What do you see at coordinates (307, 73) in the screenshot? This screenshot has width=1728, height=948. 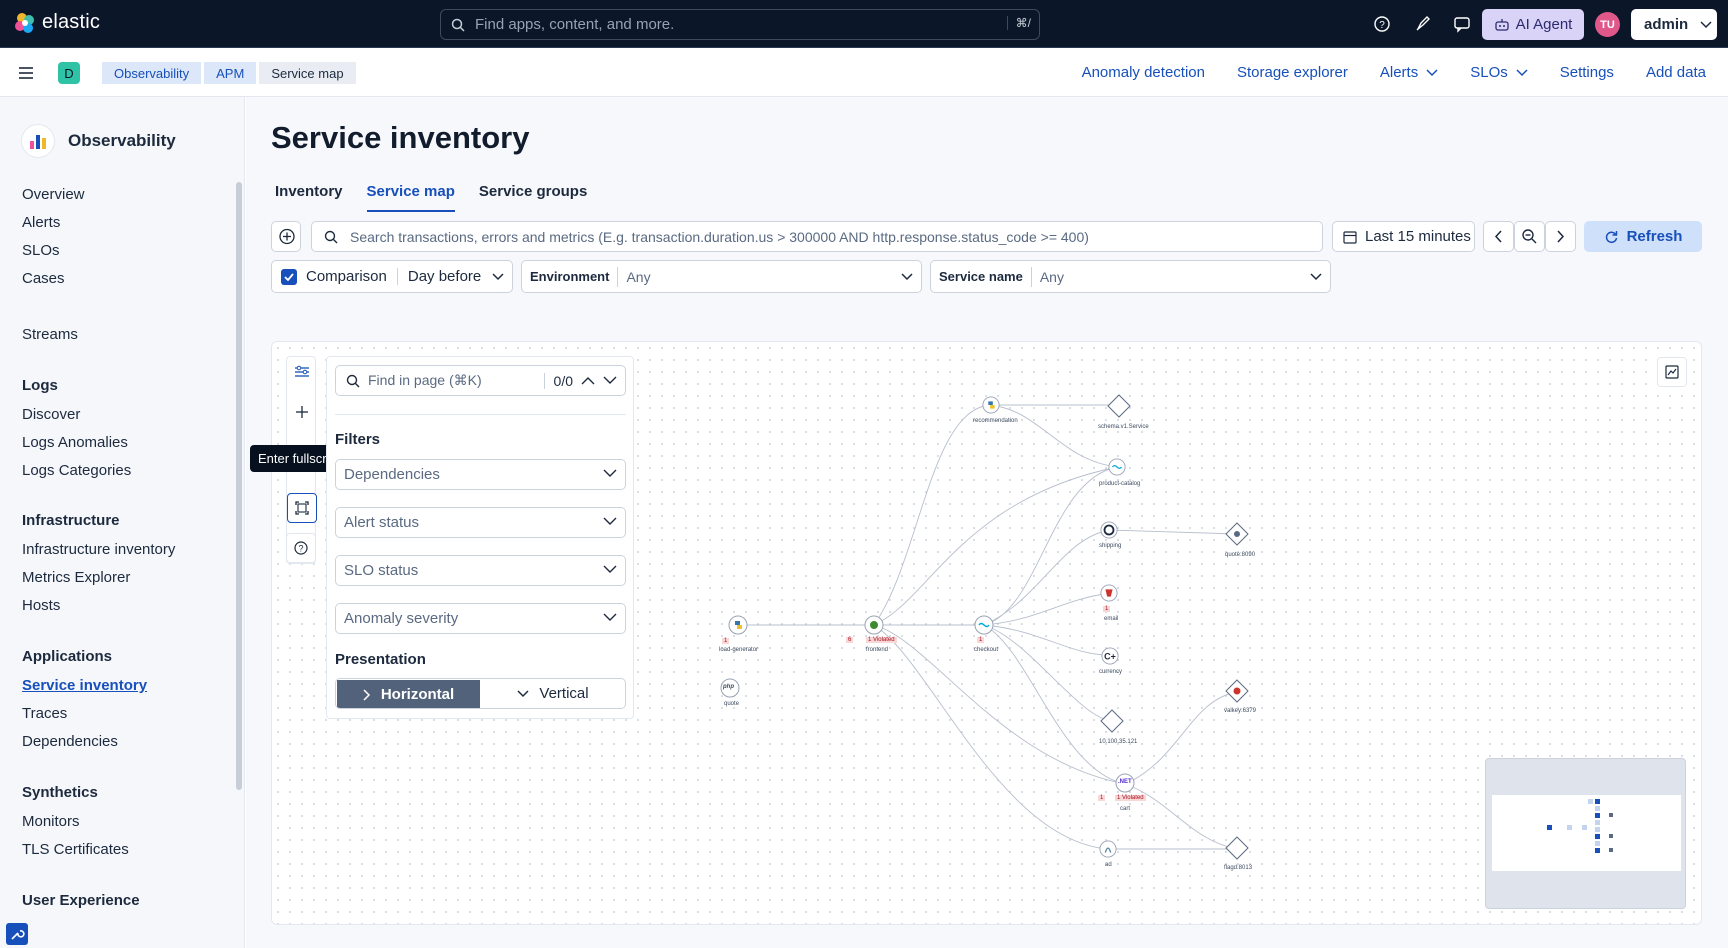 I see `breadcrumb-service-map: Service map` at bounding box center [307, 73].